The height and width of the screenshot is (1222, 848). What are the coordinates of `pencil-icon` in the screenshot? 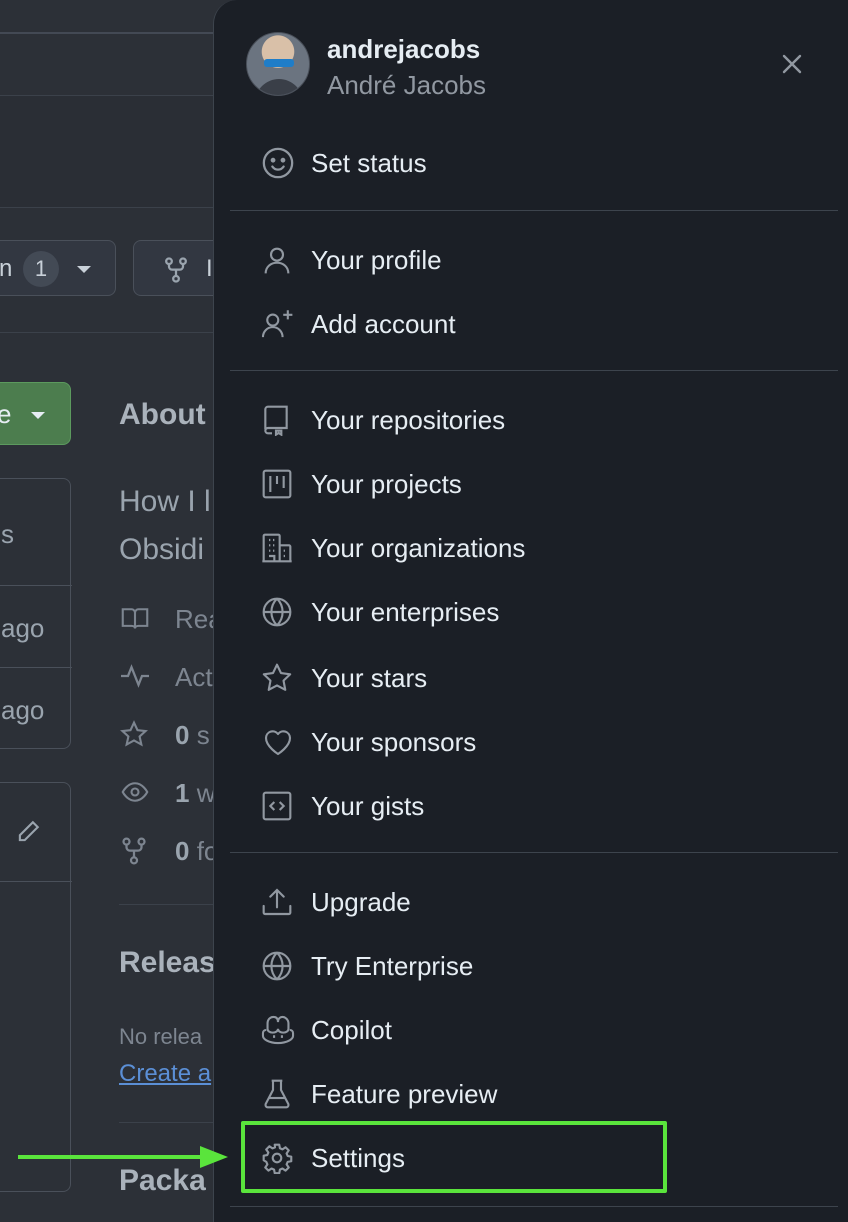 It's located at (29, 831).